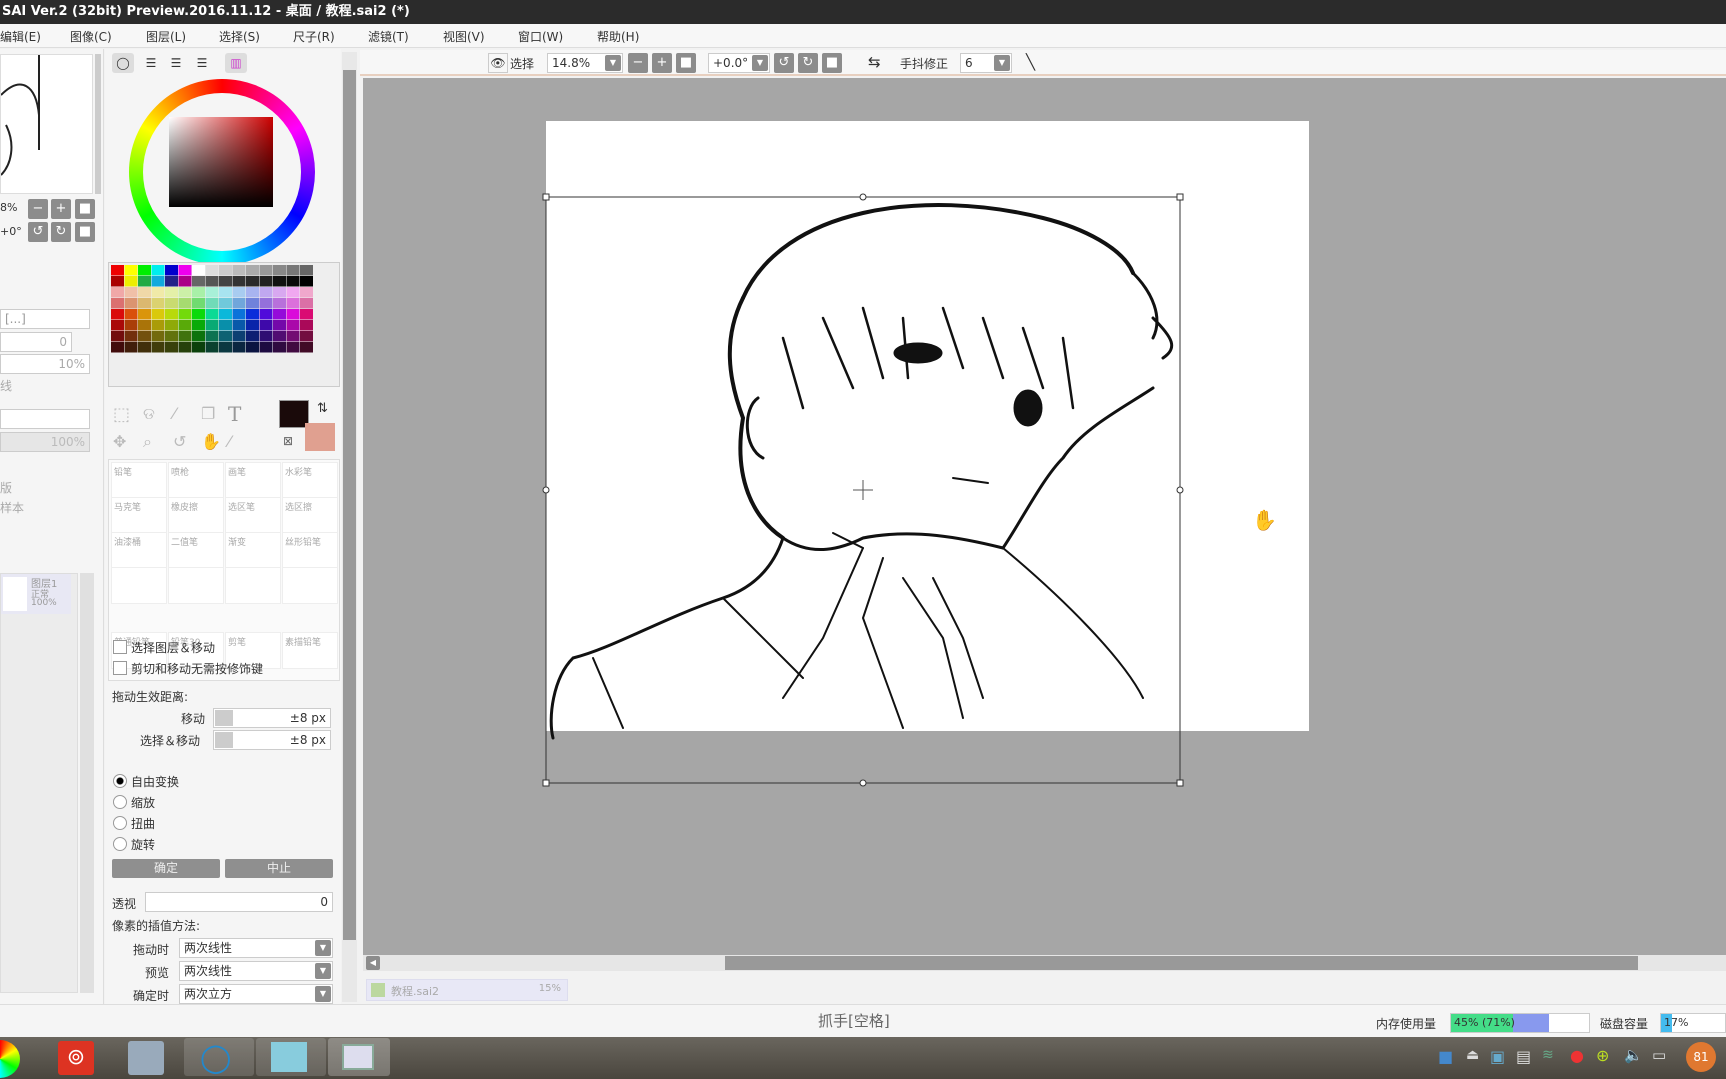  What do you see at coordinates (36, 594) in the screenshot?
I see `layer-item: 图层1 正常 100%` at bounding box center [36, 594].